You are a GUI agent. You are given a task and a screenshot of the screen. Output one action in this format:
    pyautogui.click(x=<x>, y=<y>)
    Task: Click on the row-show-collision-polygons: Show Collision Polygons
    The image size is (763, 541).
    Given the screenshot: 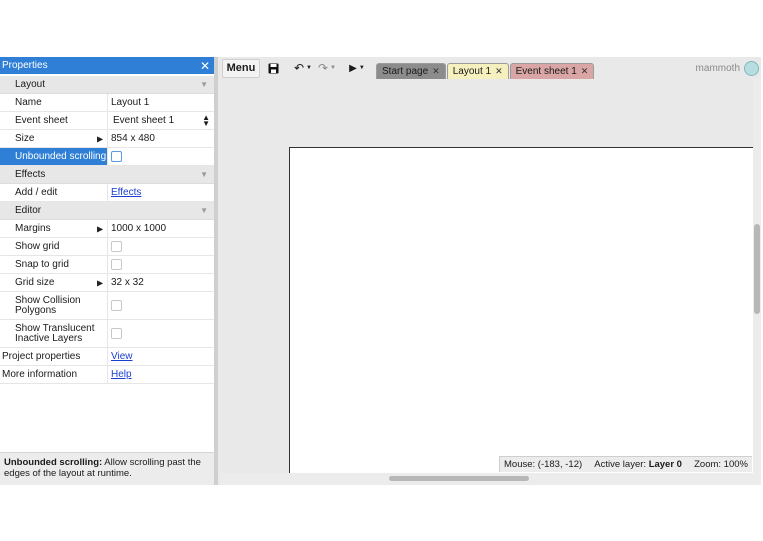 What is the action you would take?
    pyautogui.click(x=107, y=306)
    